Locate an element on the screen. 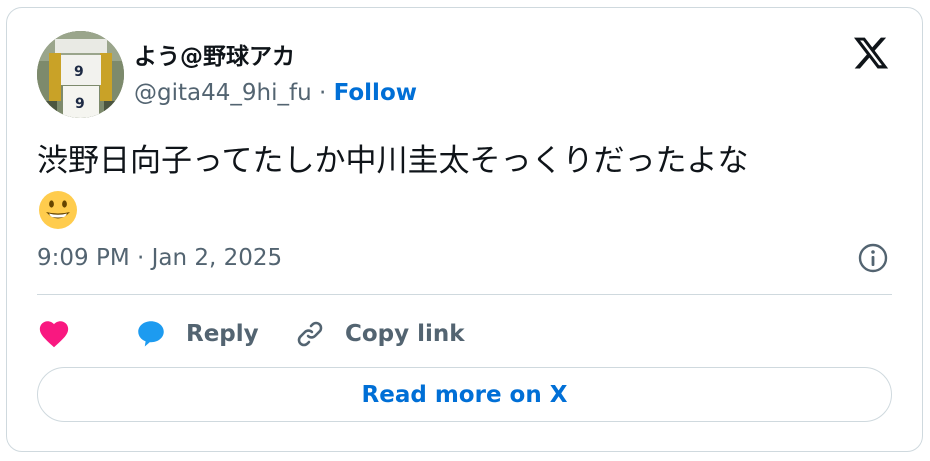 This screenshot has height=461, width=930. heart-icon is located at coordinates (54, 334).